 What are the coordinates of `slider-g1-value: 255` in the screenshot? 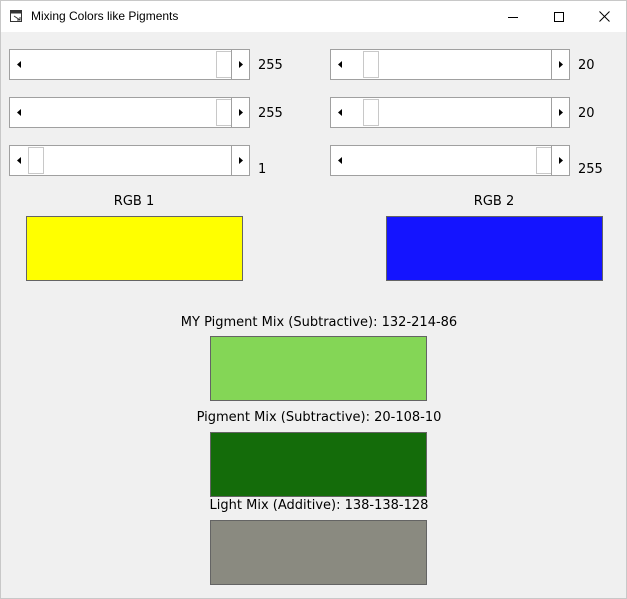 It's located at (270, 113).